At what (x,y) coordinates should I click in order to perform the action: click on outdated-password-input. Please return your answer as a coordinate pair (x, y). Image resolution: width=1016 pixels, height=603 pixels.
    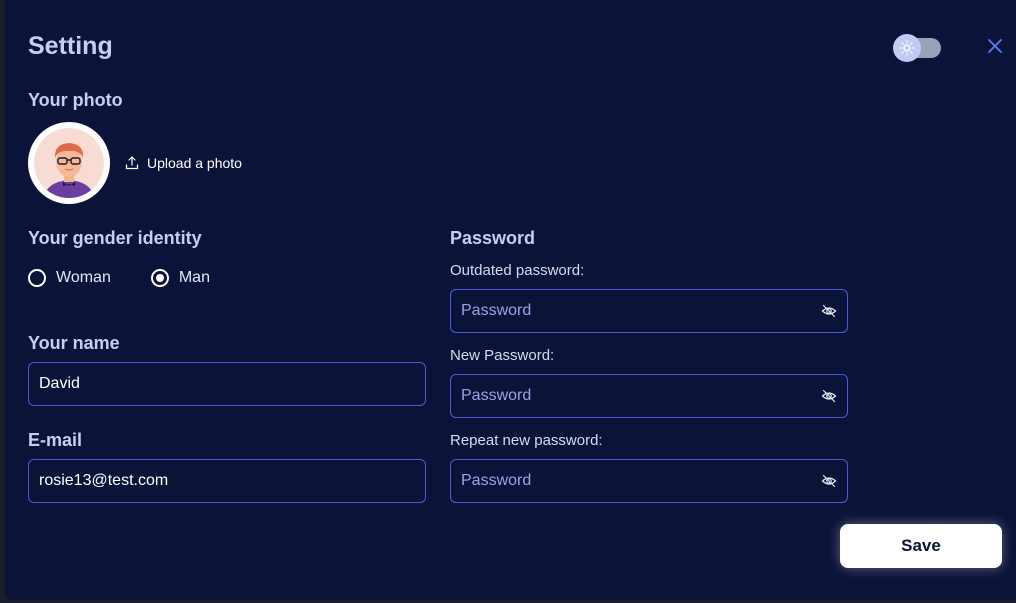
    Looking at the image, I should click on (649, 311).